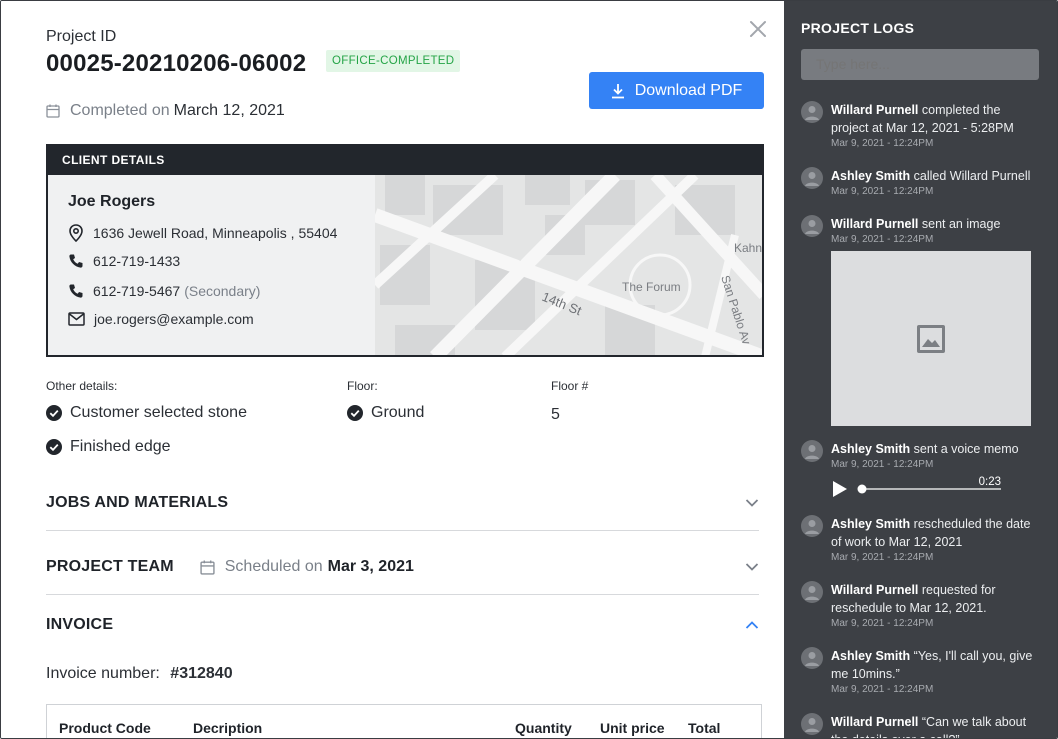 The image size is (1058, 739). I want to click on floor-number-value: 5, so click(555, 414).